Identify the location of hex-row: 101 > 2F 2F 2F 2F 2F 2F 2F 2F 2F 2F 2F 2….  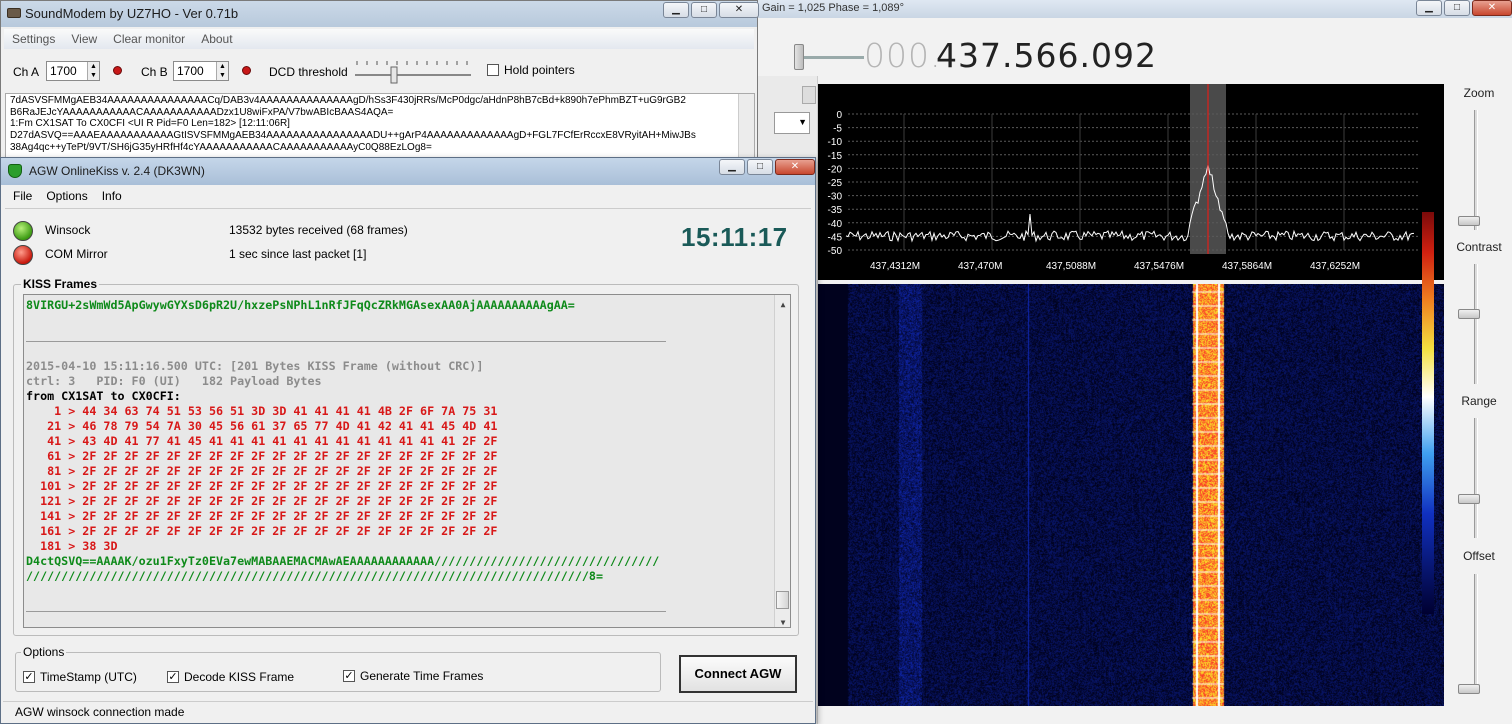
(262, 486).